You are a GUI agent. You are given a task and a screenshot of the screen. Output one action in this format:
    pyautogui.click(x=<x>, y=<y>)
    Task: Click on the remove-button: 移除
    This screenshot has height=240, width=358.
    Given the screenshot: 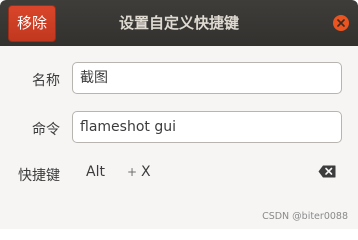 What is the action you would take?
    pyautogui.click(x=32, y=23)
    